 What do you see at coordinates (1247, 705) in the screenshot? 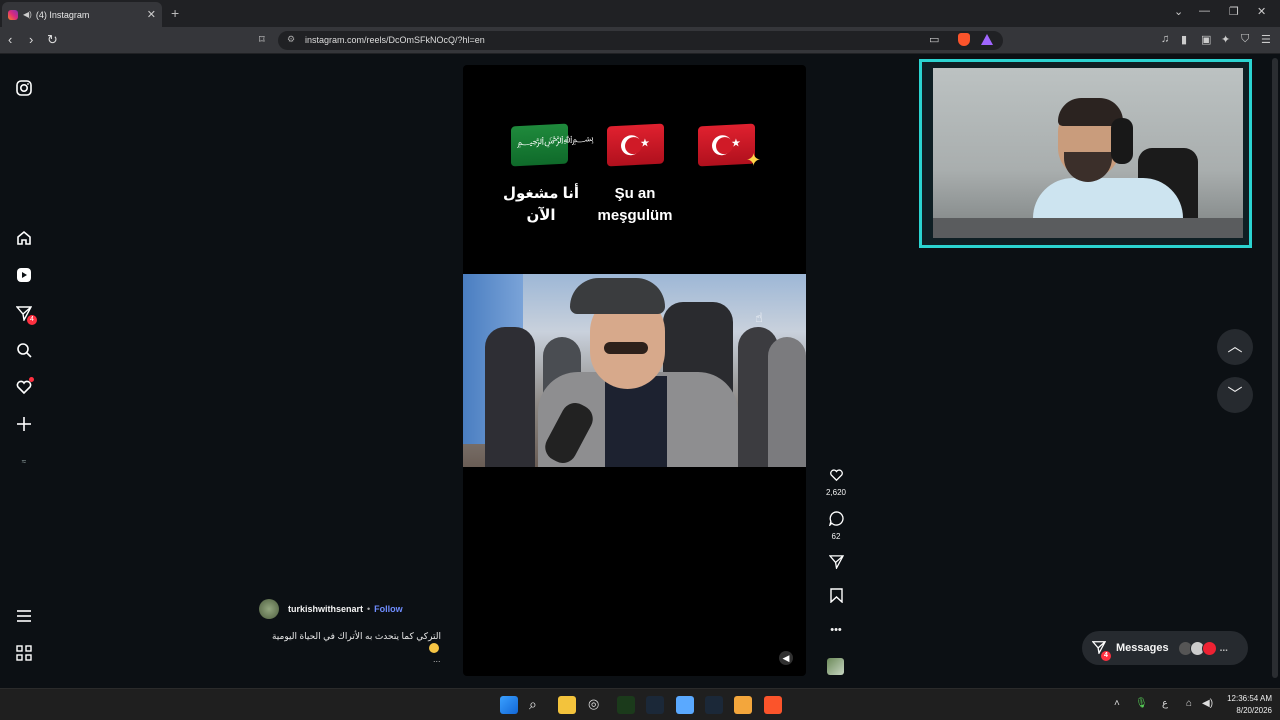
I see `clock: 12:36:54 AM 8/20/2026` at bounding box center [1247, 705].